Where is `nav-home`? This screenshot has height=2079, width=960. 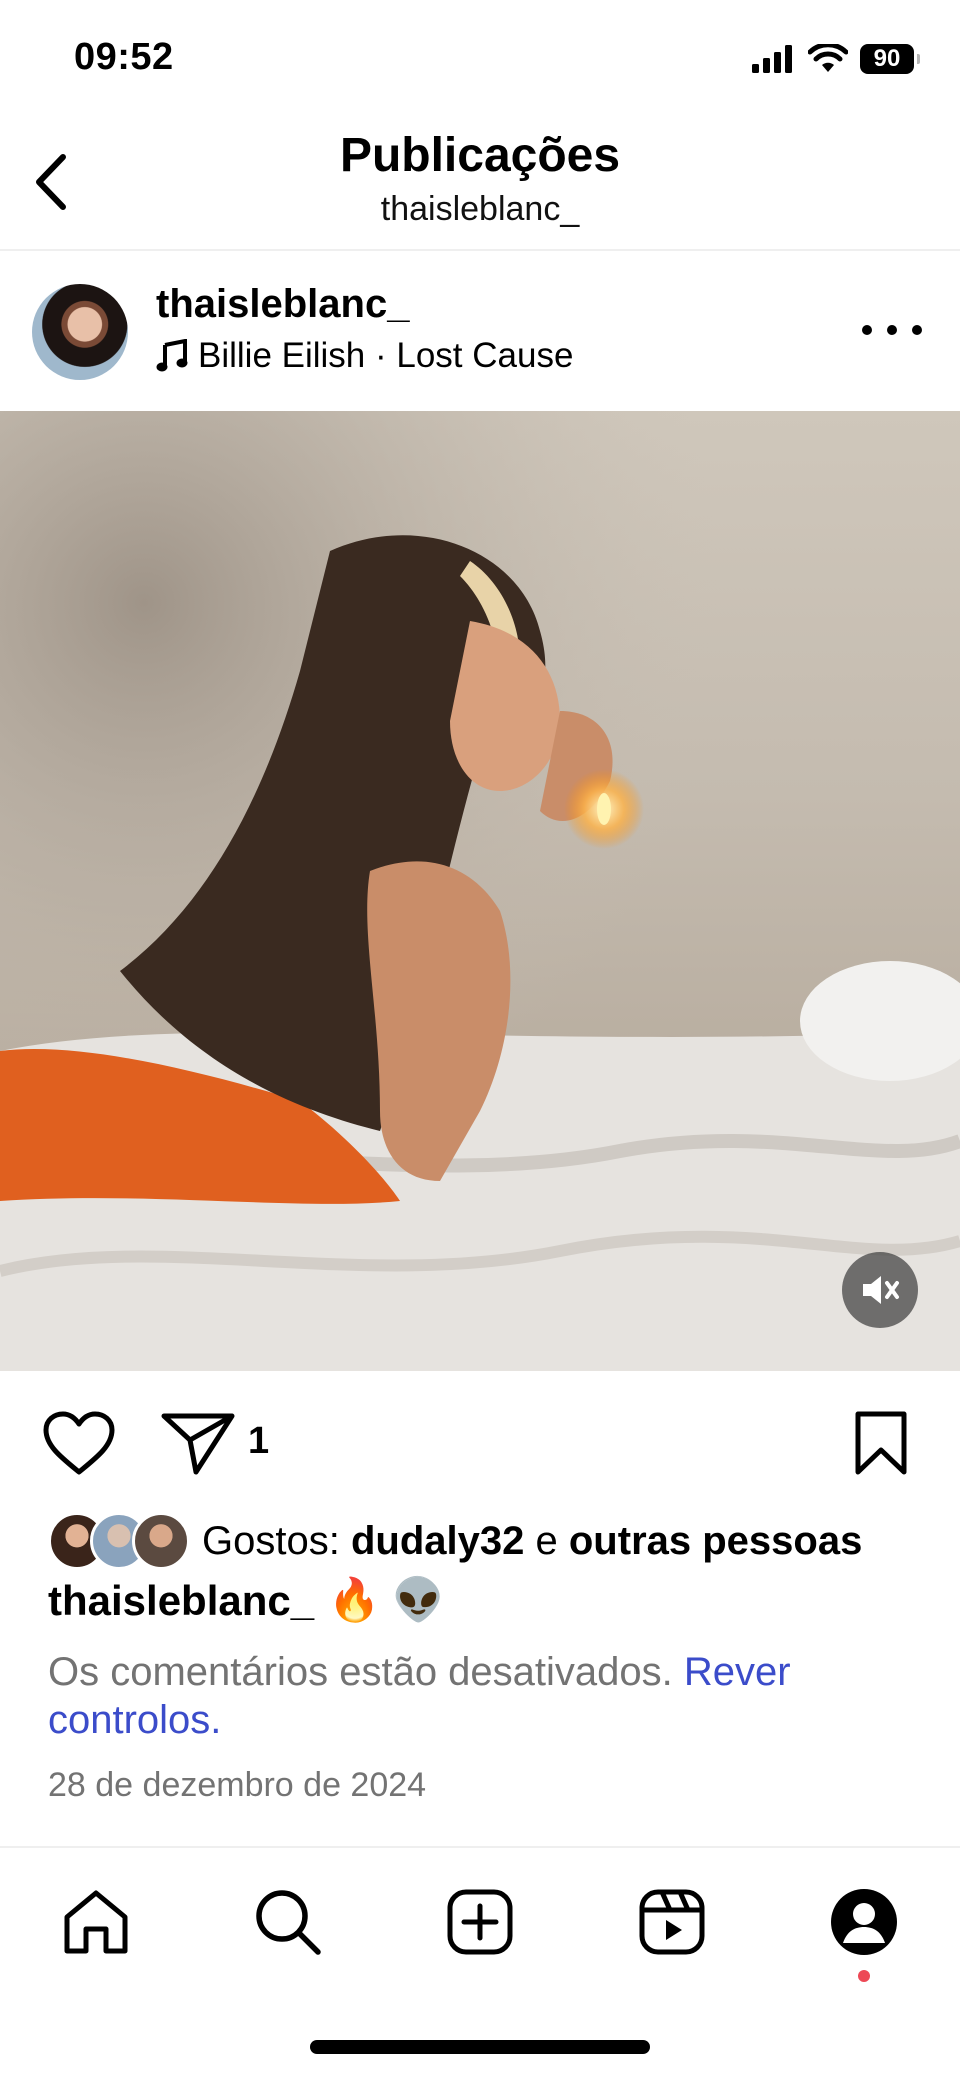 nav-home is located at coordinates (96, 1922).